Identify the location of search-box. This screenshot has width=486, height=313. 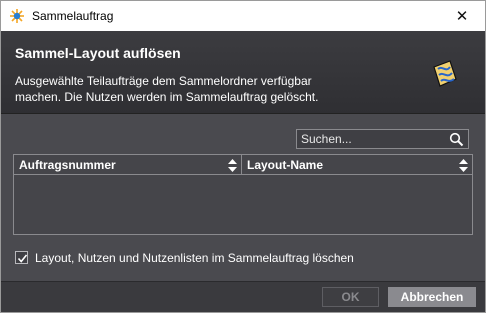
(382, 139).